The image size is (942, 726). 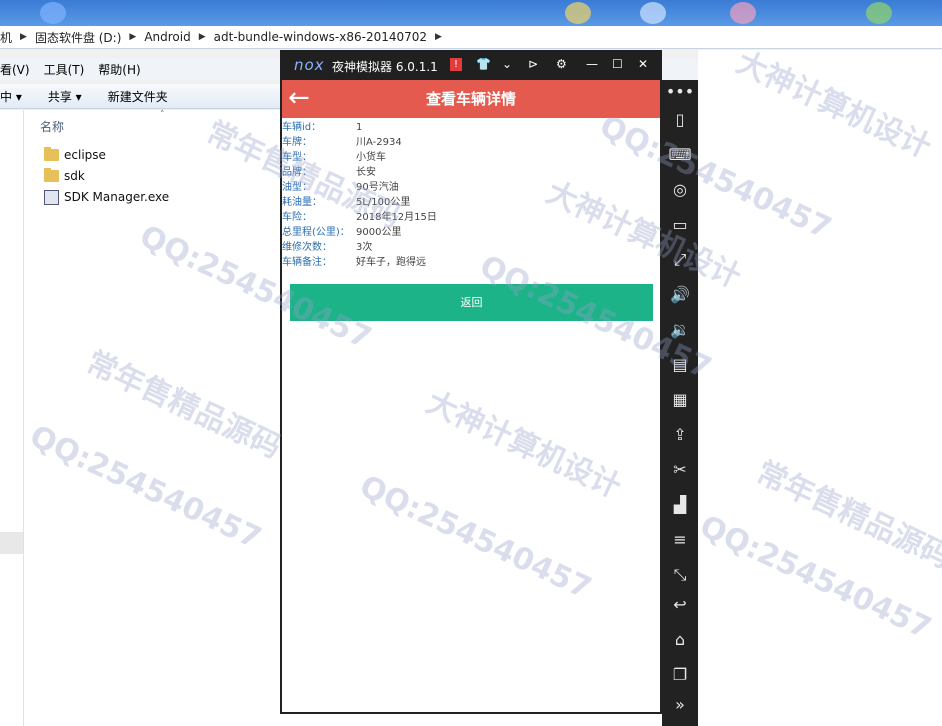 I want to click on home-icon: ⌂, so click(x=680, y=639).